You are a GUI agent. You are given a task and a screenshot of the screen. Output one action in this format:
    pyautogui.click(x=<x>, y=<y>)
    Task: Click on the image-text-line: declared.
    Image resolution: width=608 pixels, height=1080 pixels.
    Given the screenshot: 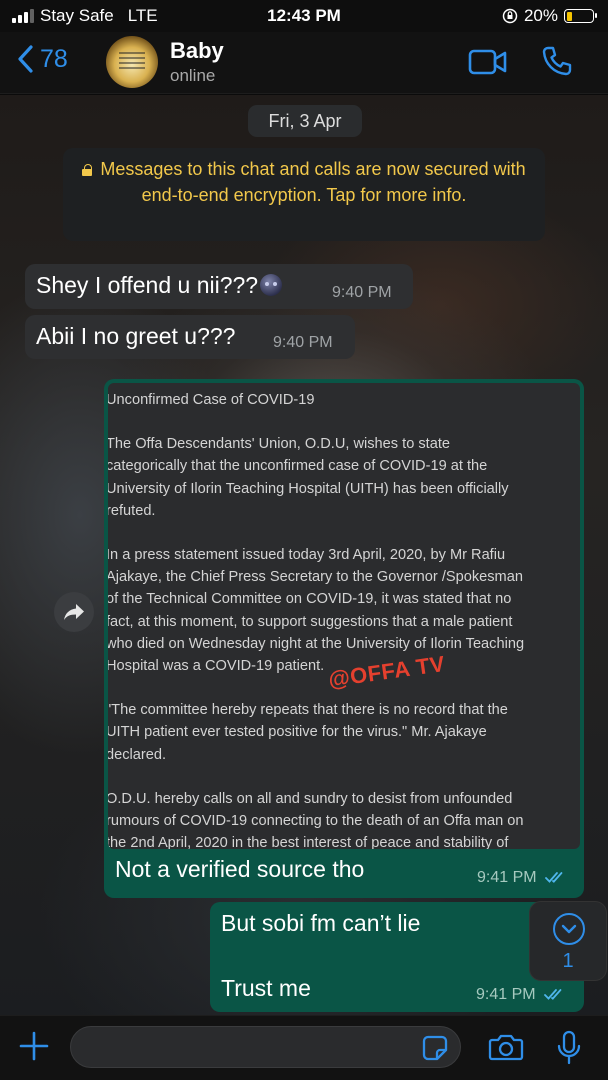 What is the action you would take?
    pyautogui.click(x=137, y=754)
    